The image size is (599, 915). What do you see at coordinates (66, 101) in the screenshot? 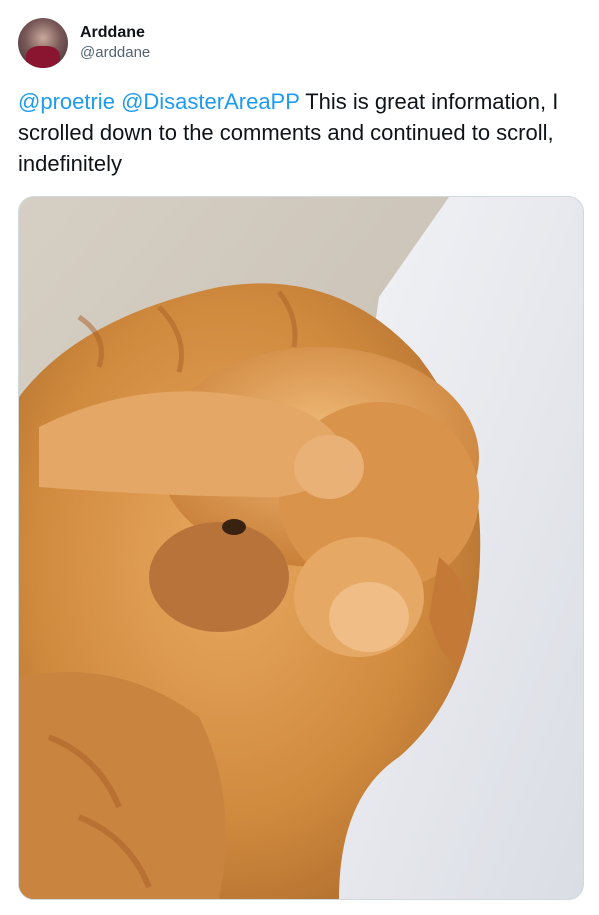
I see `mention-link-proetrie: @proetrie` at bounding box center [66, 101].